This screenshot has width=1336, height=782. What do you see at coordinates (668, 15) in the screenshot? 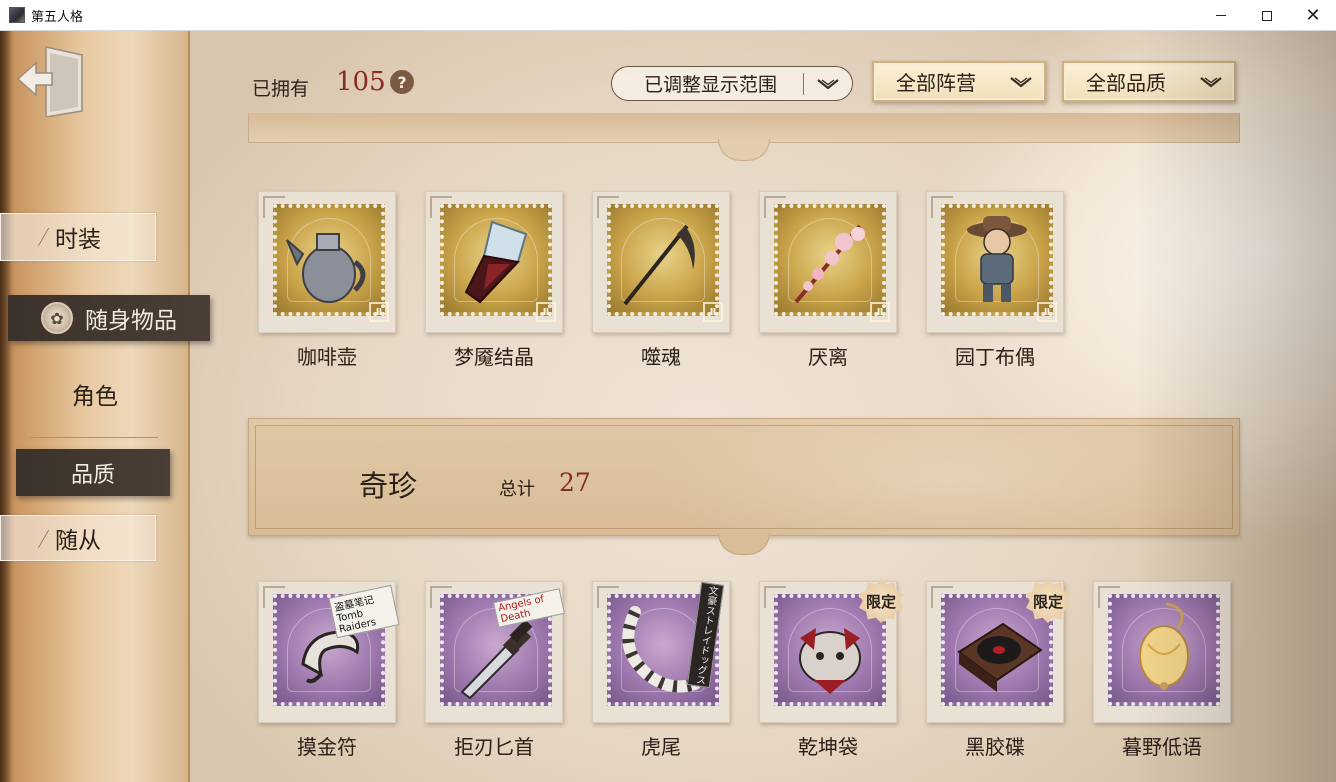
I see `window-titlebar: 第五人格 ✕` at bounding box center [668, 15].